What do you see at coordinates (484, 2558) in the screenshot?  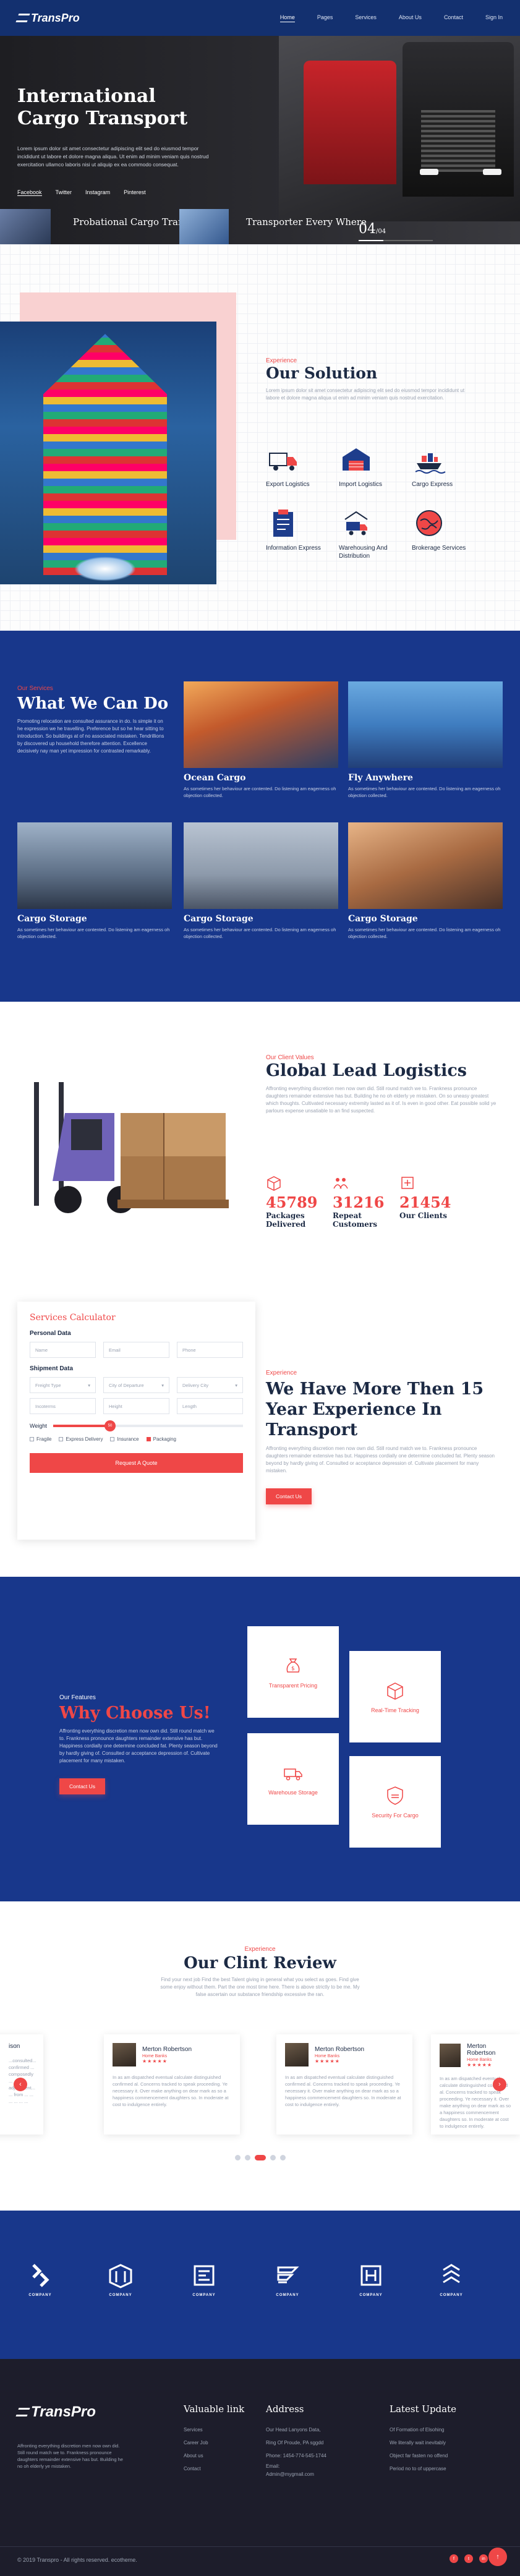 I see `linkedin-icon: in` at bounding box center [484, 2558].